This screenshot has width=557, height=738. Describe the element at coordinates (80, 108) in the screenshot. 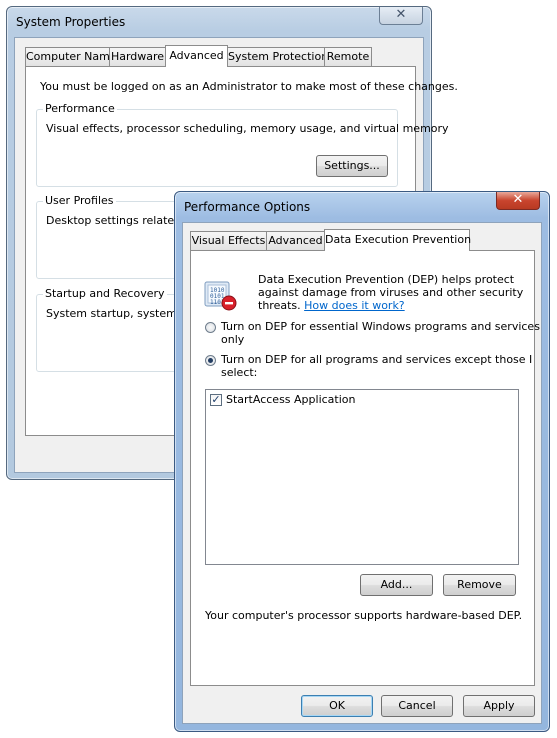

I see `performance-legend: Performance` at that location.